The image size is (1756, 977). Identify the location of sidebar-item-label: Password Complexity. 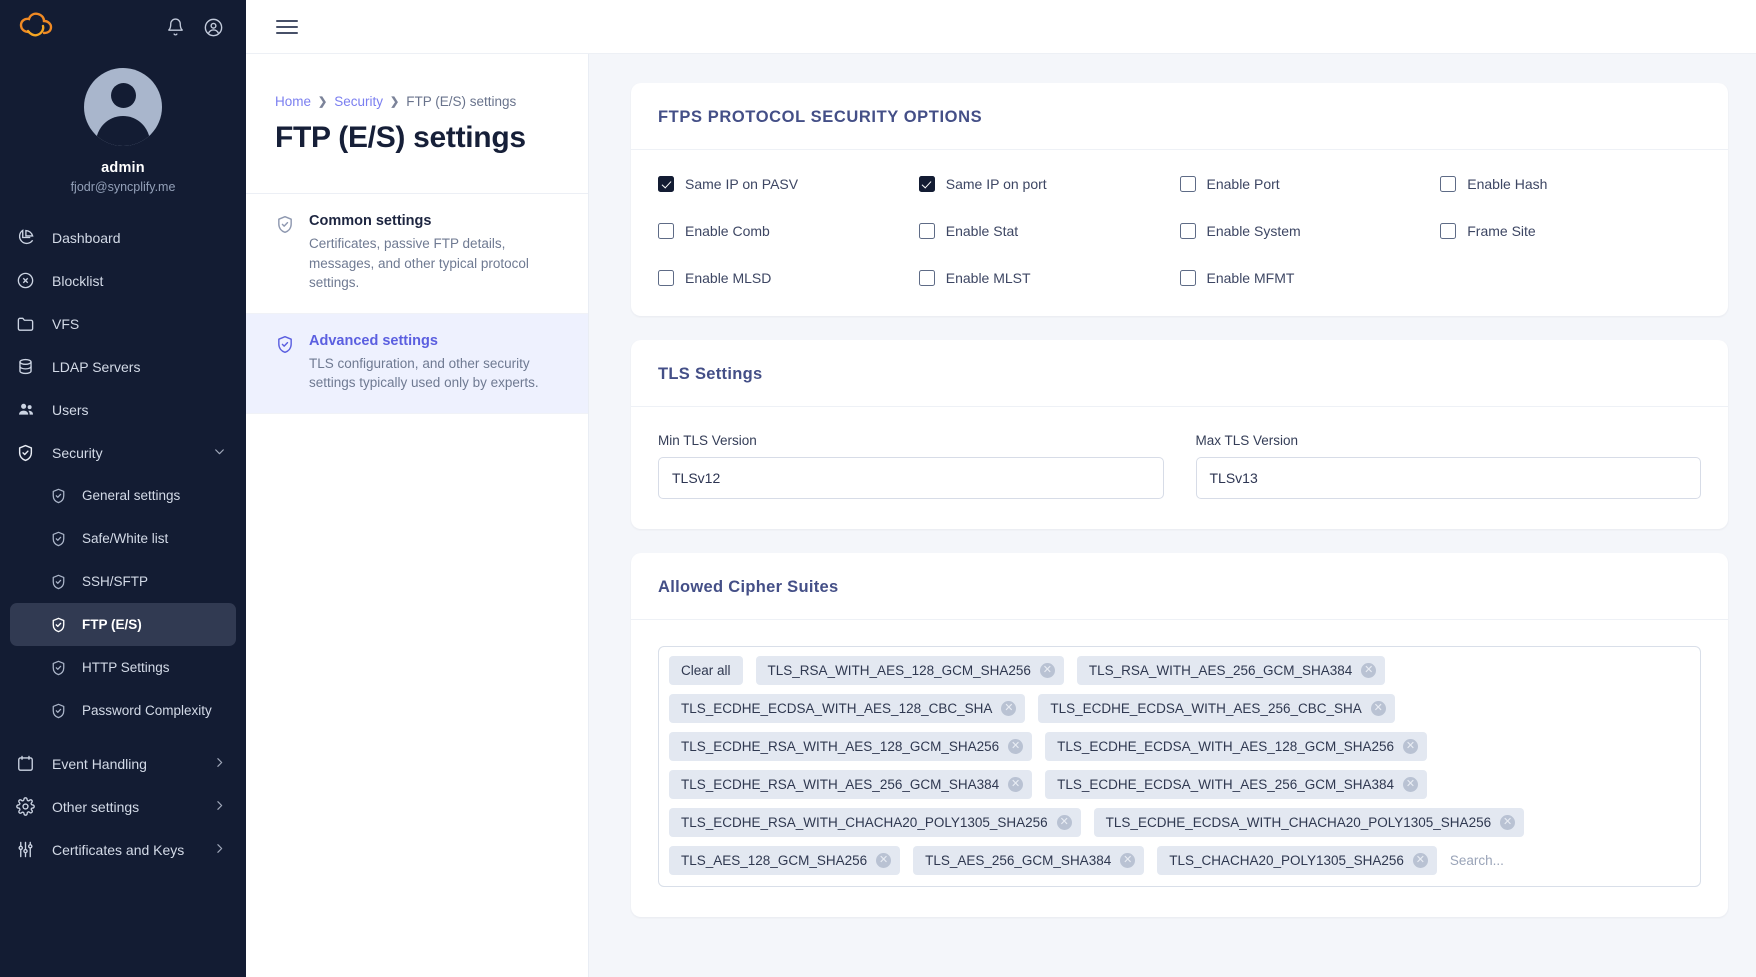
(147, 710).